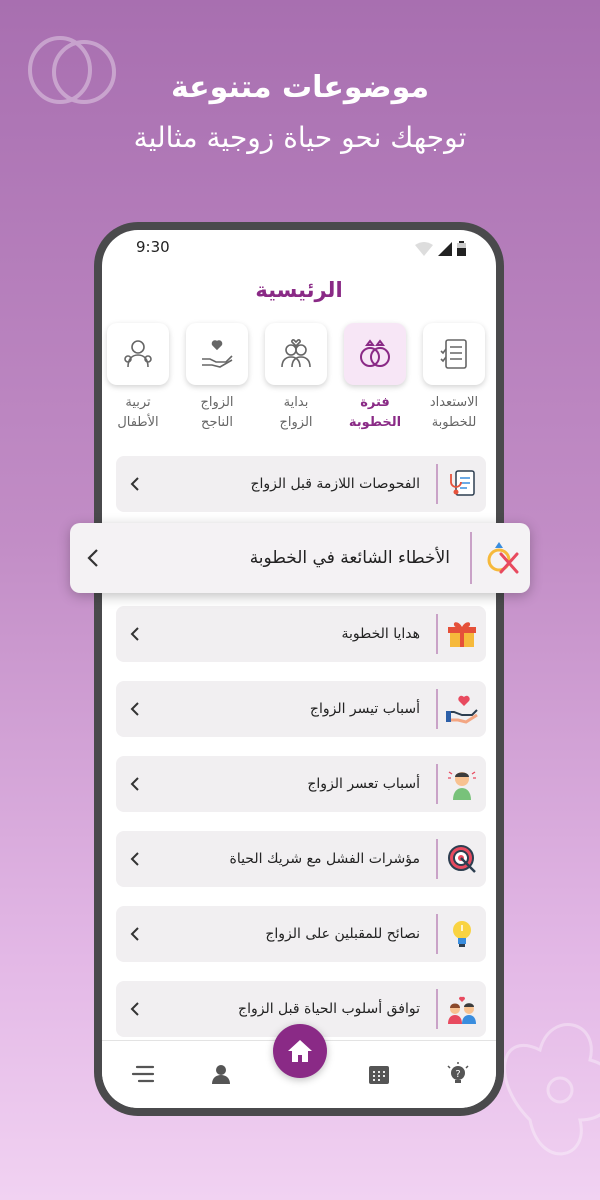 Image resolution: width=600 pixels, height=1200 pixels. What do you see at coordinates (424, 248) in the screenshot?
I see `wifi-icon` at bounding box center [424, 248].